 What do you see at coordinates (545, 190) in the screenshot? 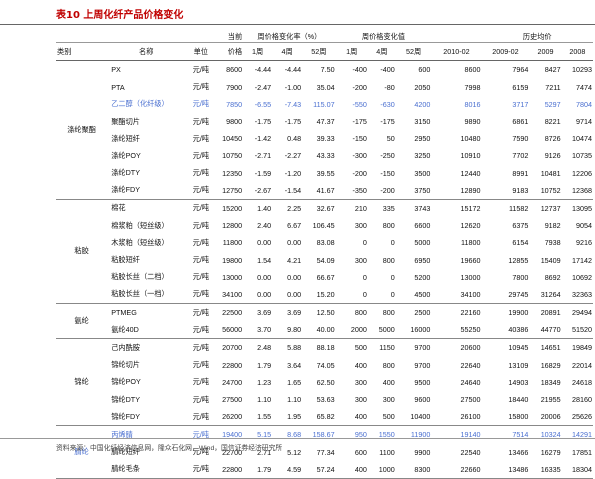
I see `hist-2009: 10752` at bounding box center [545, 190].